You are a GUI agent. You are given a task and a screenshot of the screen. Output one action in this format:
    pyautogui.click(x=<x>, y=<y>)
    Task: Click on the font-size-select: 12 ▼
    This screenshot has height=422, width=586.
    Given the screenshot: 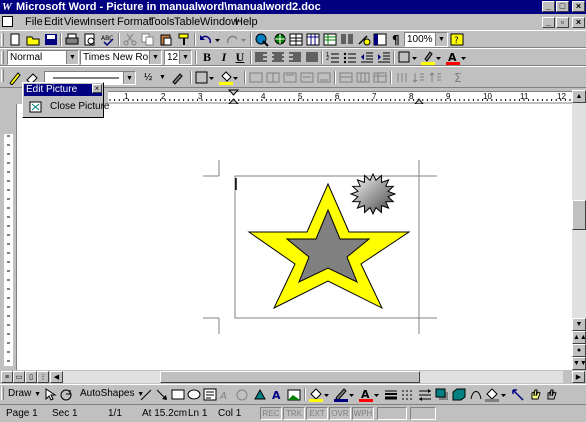 What is the action you would take?
    pyautogui.click(x=178, y=57)
    